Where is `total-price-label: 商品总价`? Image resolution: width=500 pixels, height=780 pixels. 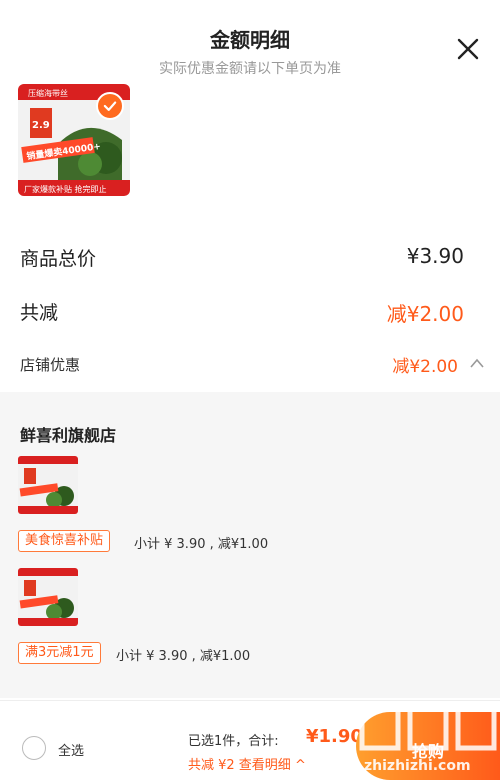 total-price-label: 商品总价 is located at coordinates (58, 259).